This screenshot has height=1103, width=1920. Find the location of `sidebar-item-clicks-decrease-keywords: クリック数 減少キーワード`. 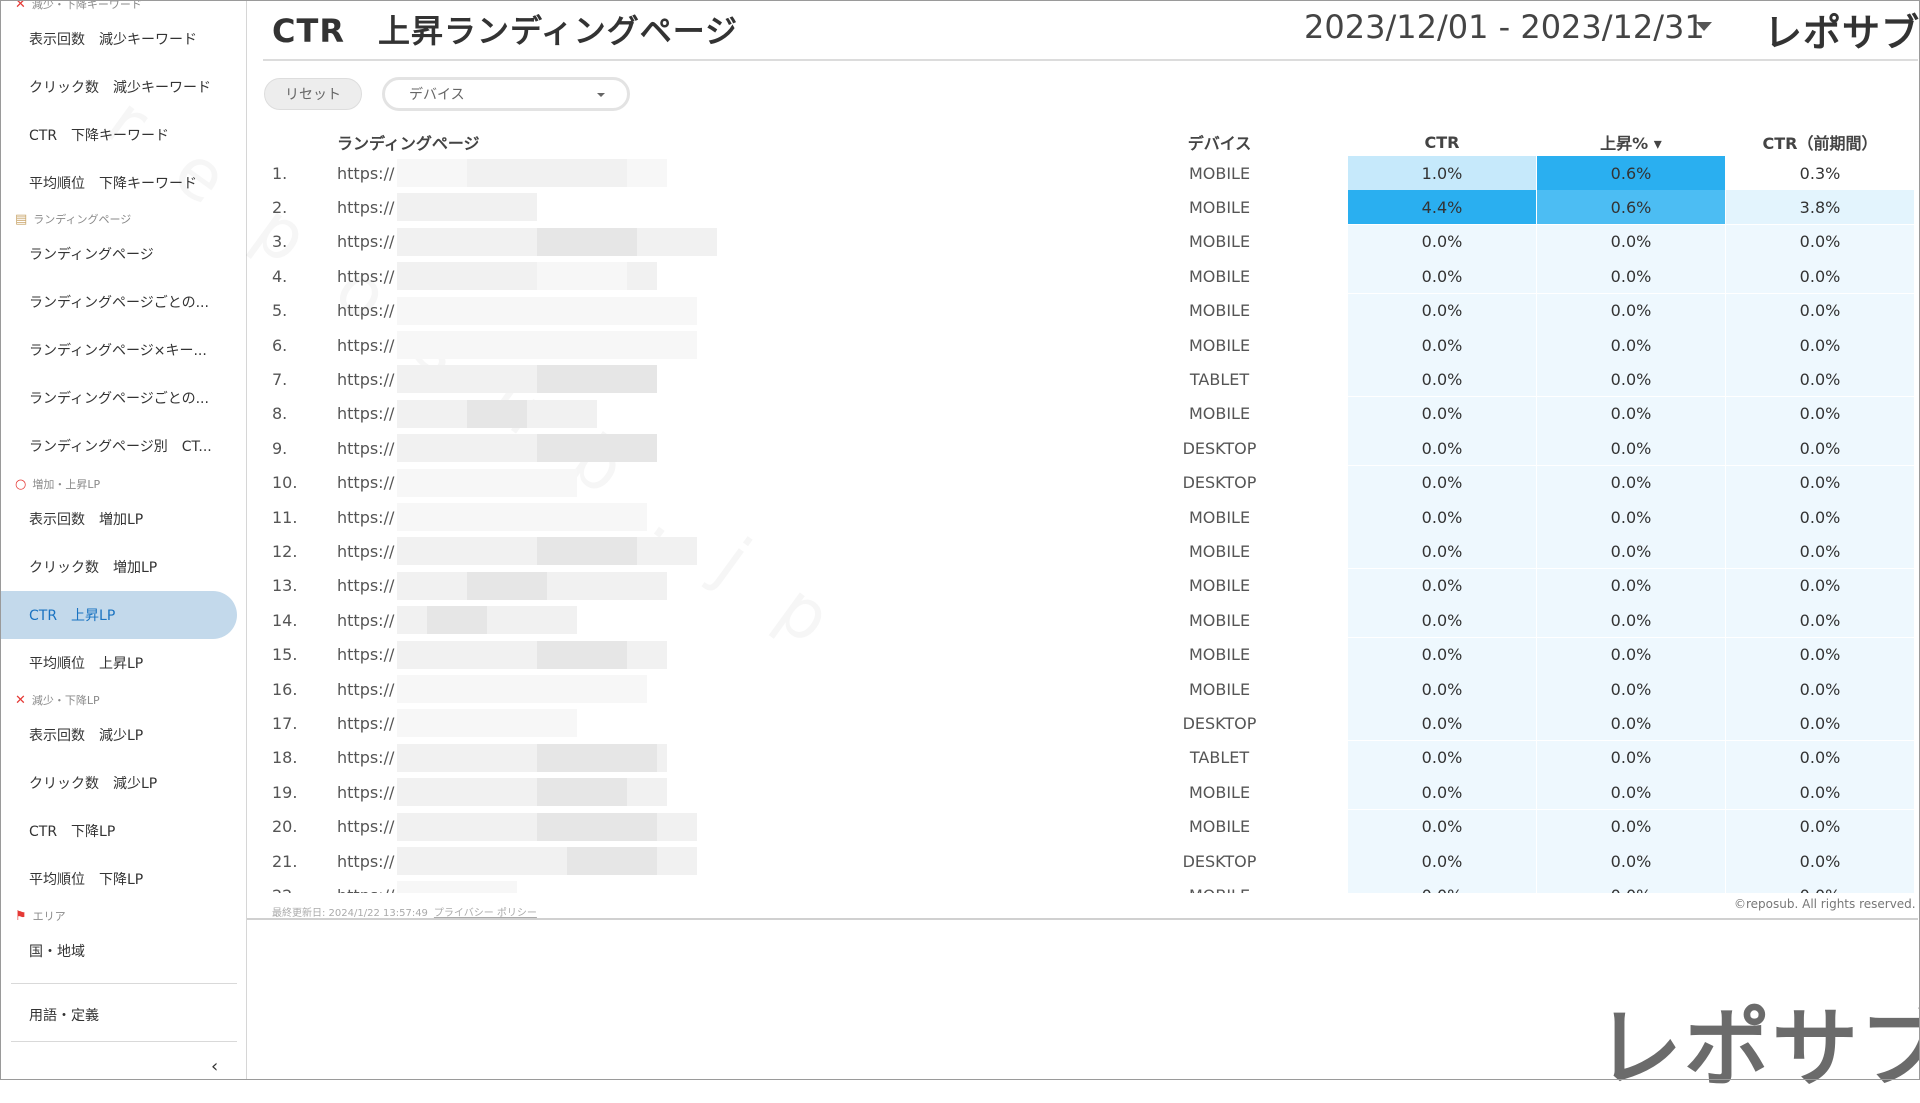

sidebar-item-clicks-decrease-keywords: クリック数 減少キーワード is located at coordinates (119, 87).